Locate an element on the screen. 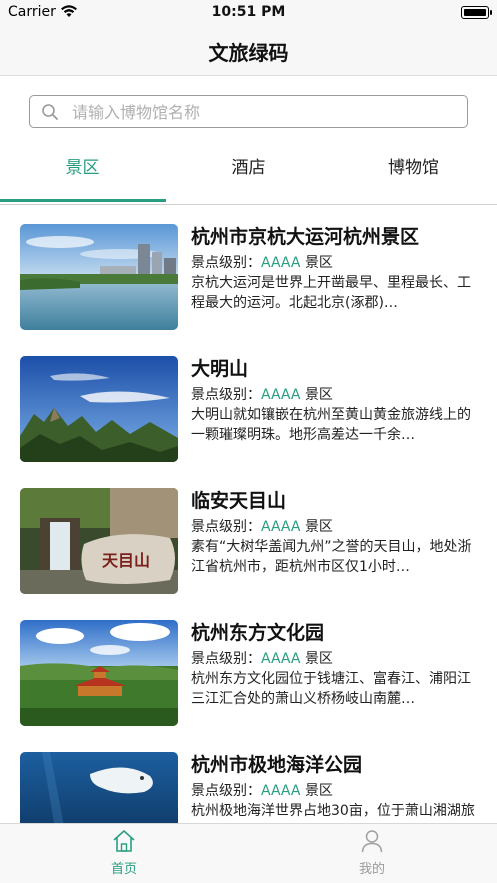 The width and height of the screenshot is (497, 883). tab-home-label: 首页 is located at coordinates (123, 869).